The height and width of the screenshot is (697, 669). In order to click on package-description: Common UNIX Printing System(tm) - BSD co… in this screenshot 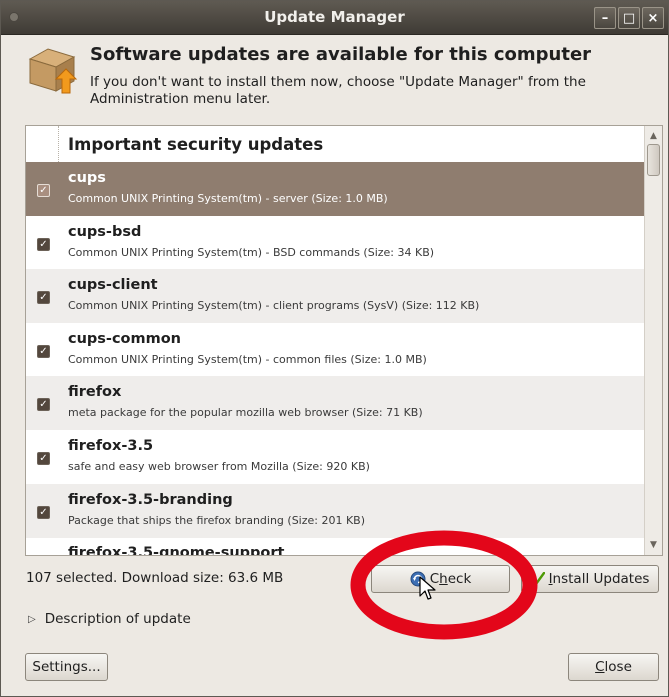, I will do `click(251, 252)`.